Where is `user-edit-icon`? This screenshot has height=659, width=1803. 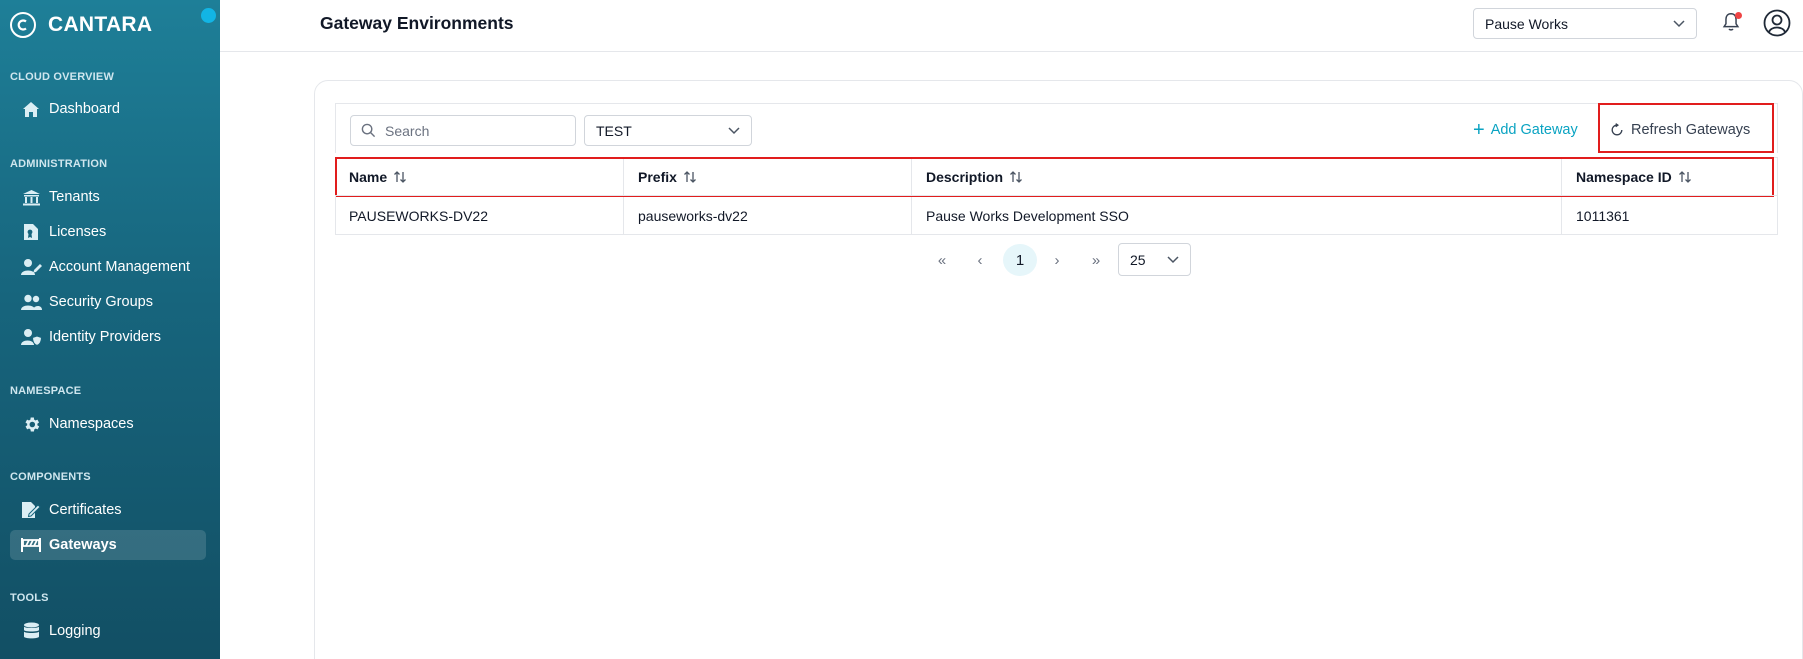 user-edit-icon is located at coordinates (31, 267).